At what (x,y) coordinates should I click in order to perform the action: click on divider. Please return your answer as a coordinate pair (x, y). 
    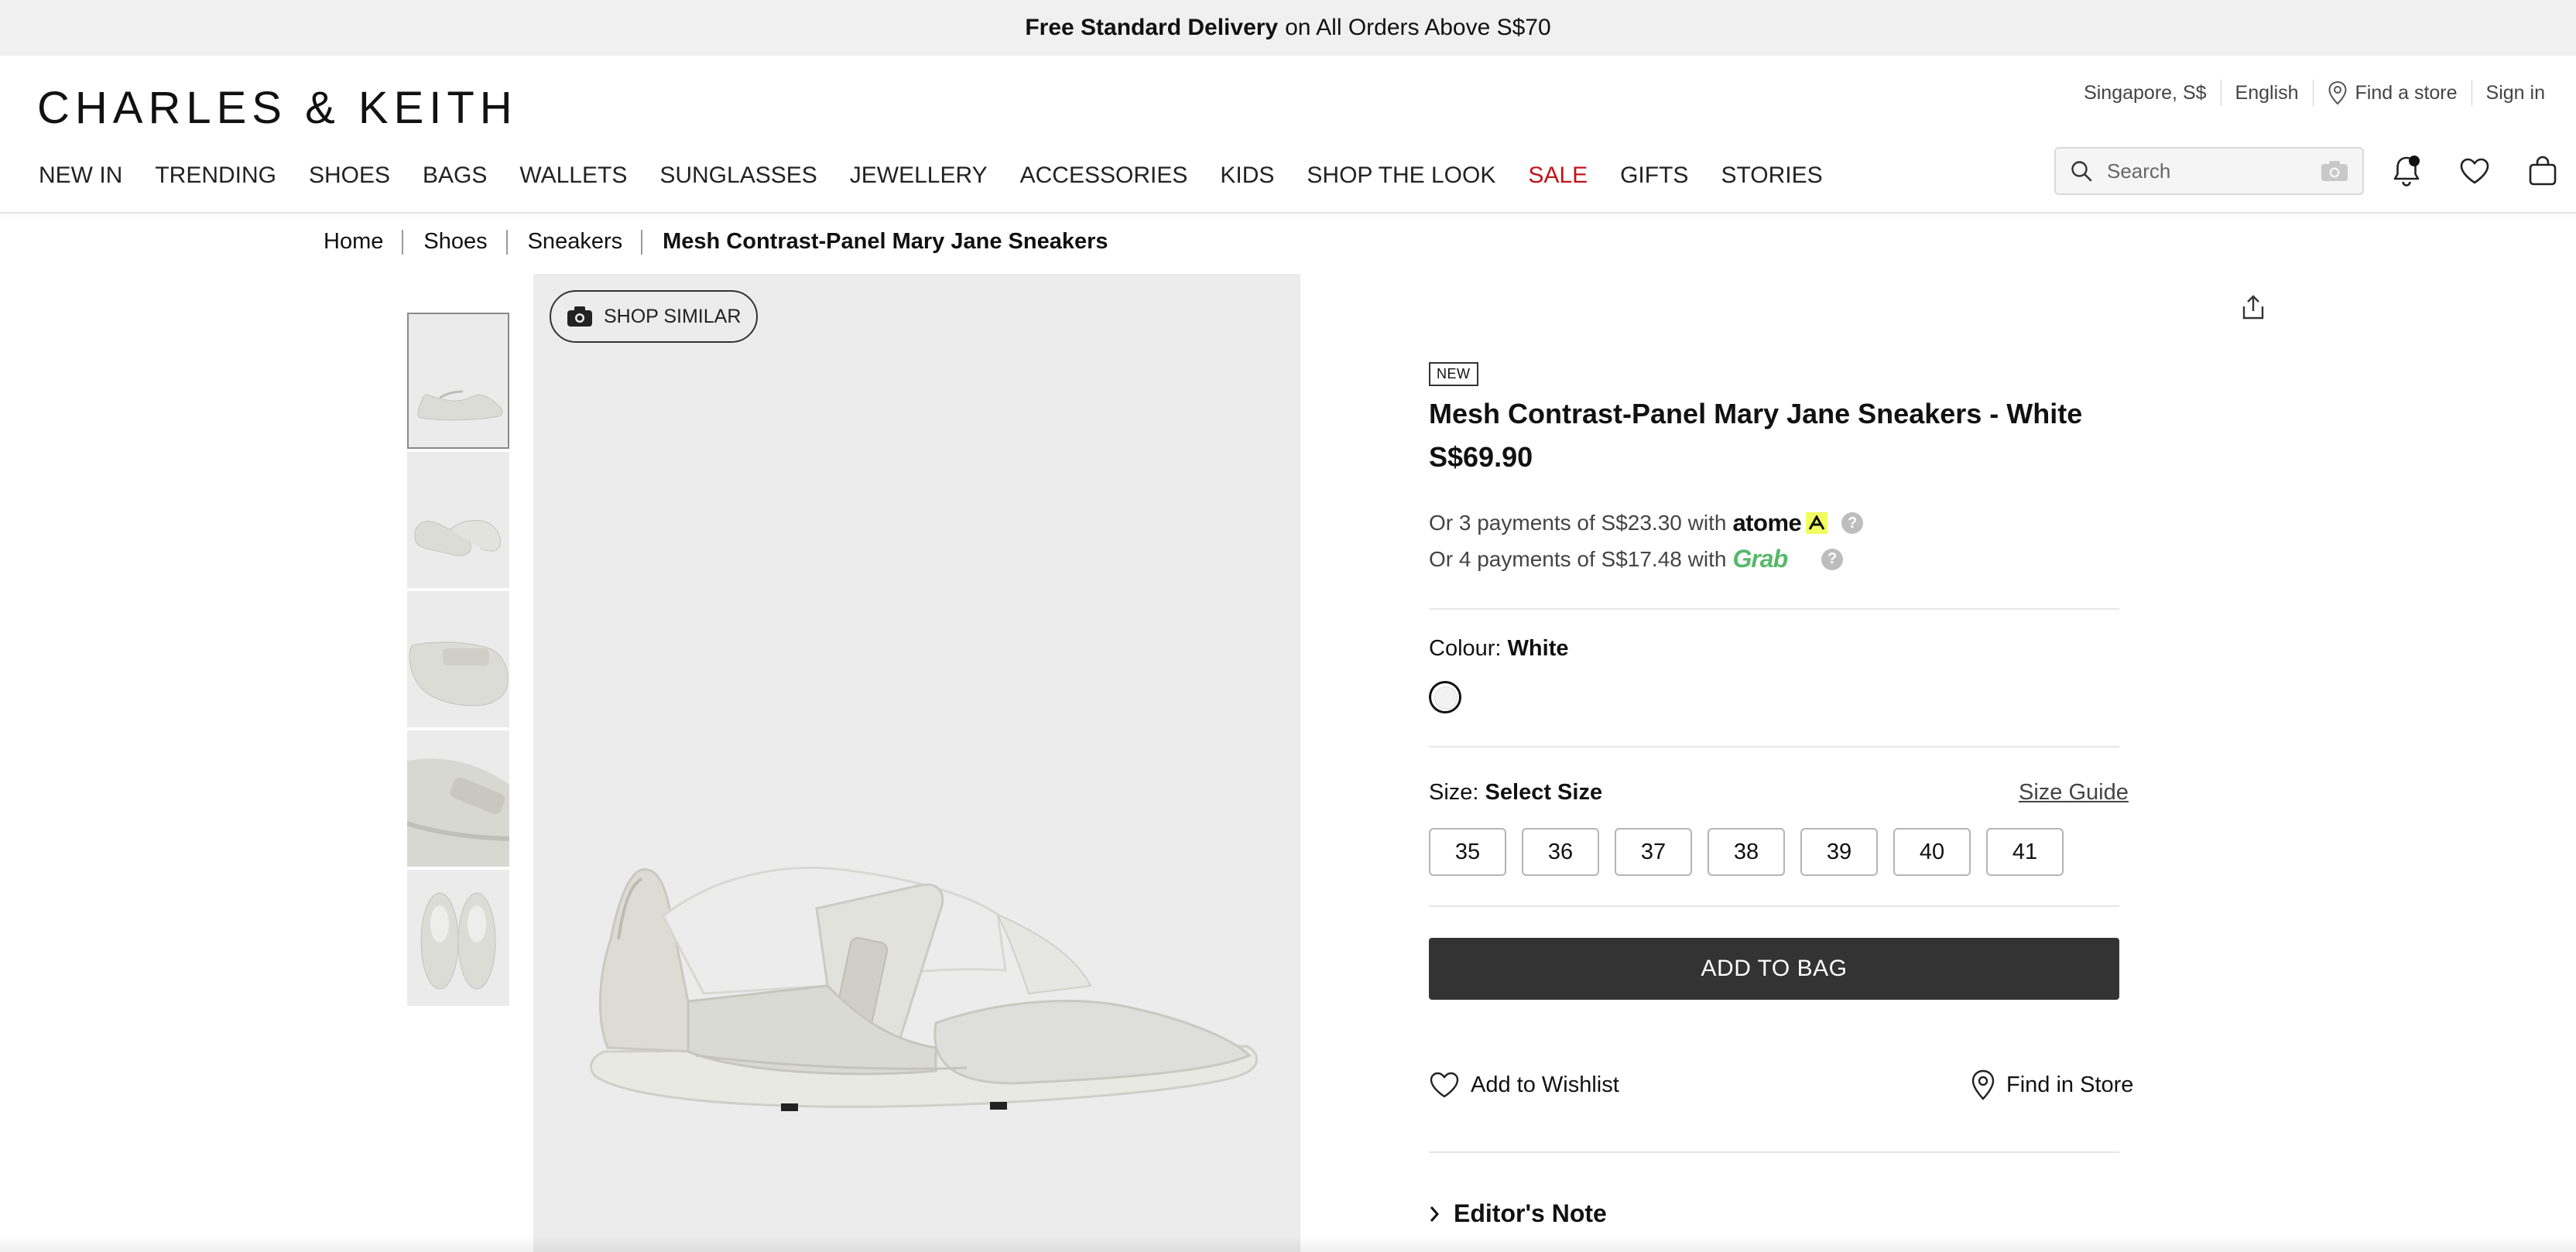
    Looking at the image, I should click on (2313, 93).